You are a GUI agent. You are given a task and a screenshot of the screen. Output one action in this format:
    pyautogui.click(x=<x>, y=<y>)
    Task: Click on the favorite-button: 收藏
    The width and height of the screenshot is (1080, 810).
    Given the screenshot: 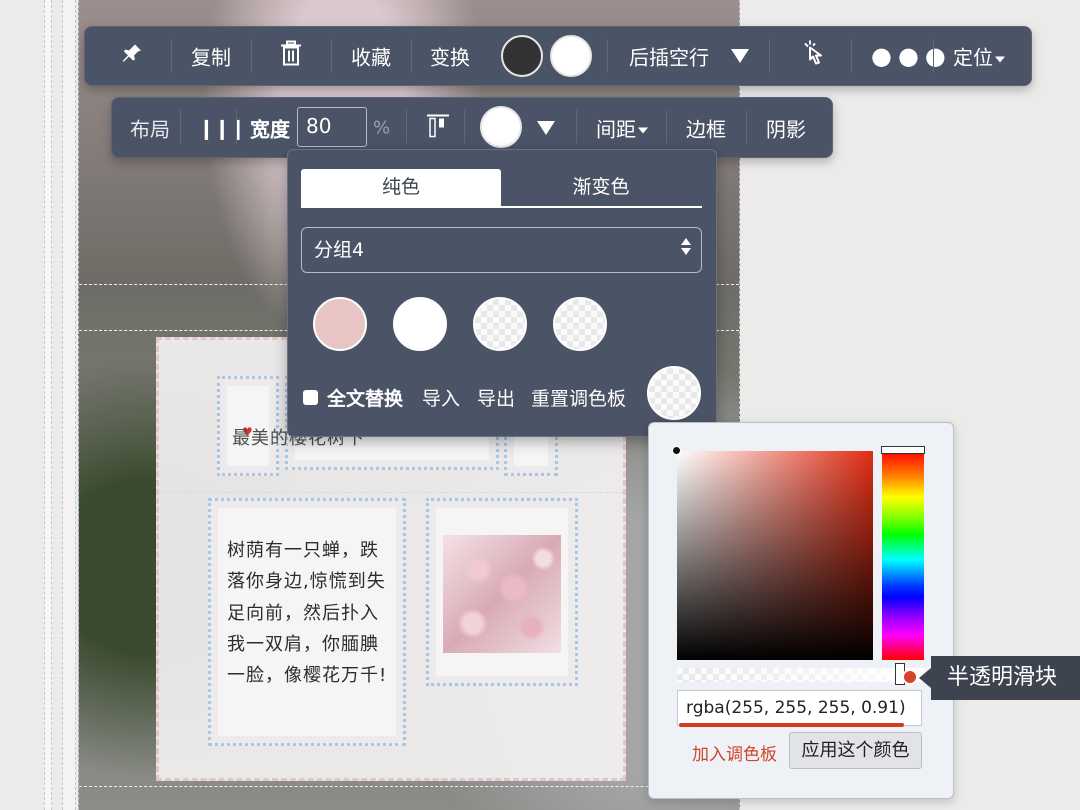 What is the action you would take?
    pyautogui.click(x=371, y=56)
    